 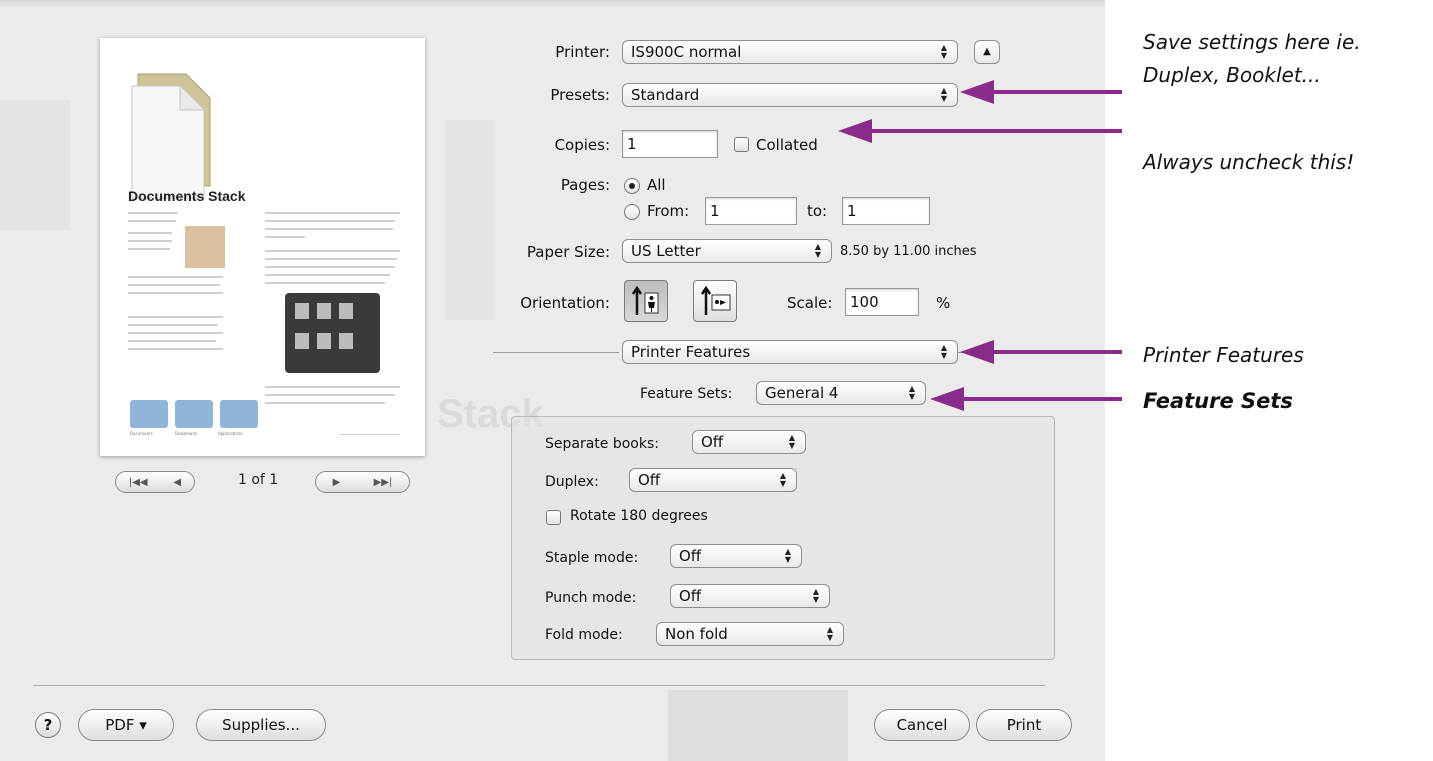 I want to click on arrow-to-presets, so click(x=1041, y=92).